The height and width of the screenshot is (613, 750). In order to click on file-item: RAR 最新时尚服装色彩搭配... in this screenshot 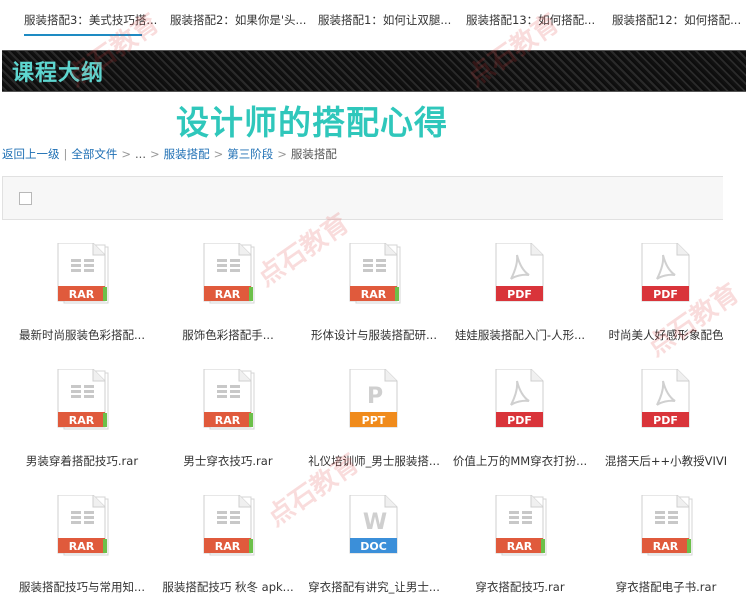, I will do `click(82, 301)`.